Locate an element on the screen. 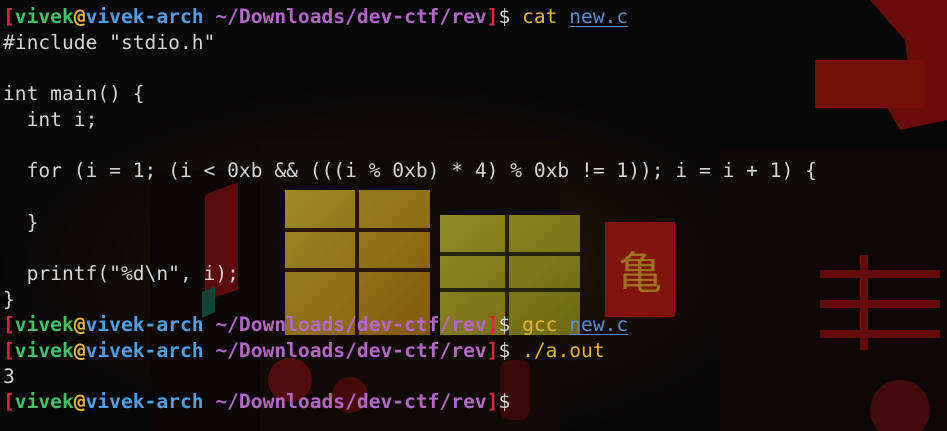 The width and height of the screenshot is (947, 431). source-code-line: printf("%d\n", i); is located at coordinates (473, 274).